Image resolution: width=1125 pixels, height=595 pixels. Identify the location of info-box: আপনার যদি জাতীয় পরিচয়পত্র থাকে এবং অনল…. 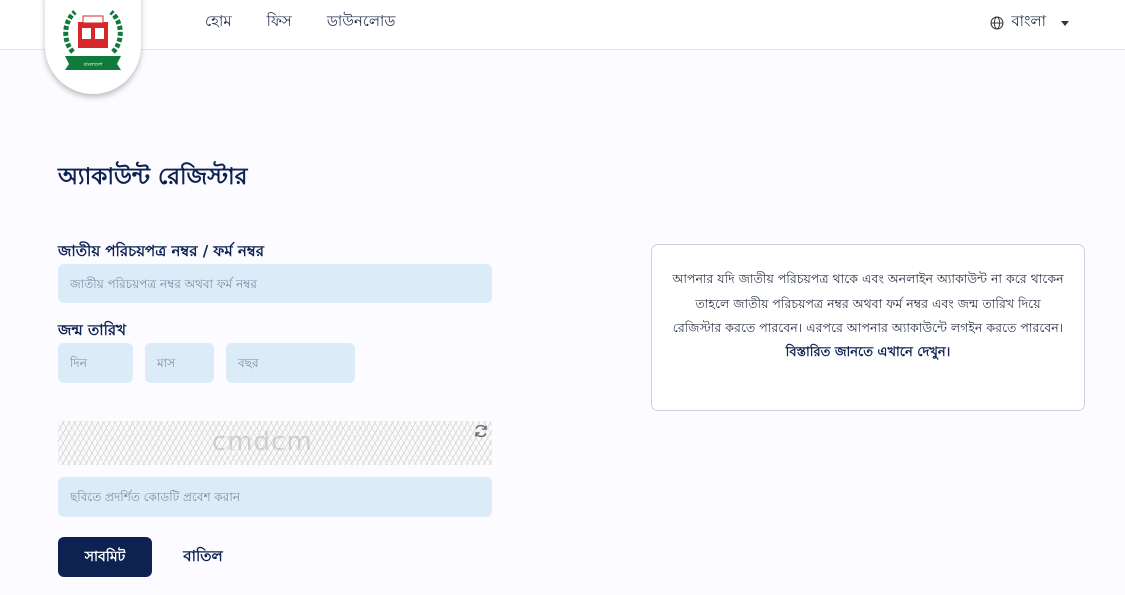
(868, 327).